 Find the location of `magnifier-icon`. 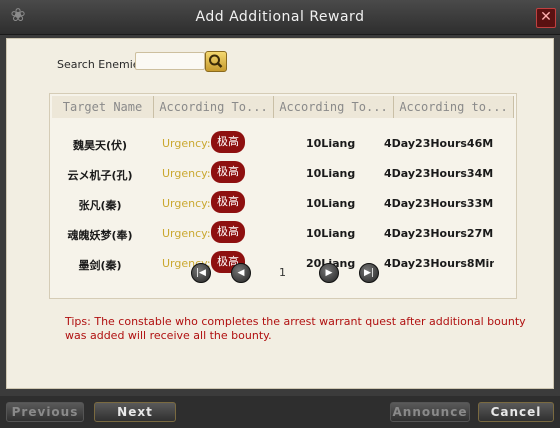

magnifier-icon is located at coordinates (216, 61).